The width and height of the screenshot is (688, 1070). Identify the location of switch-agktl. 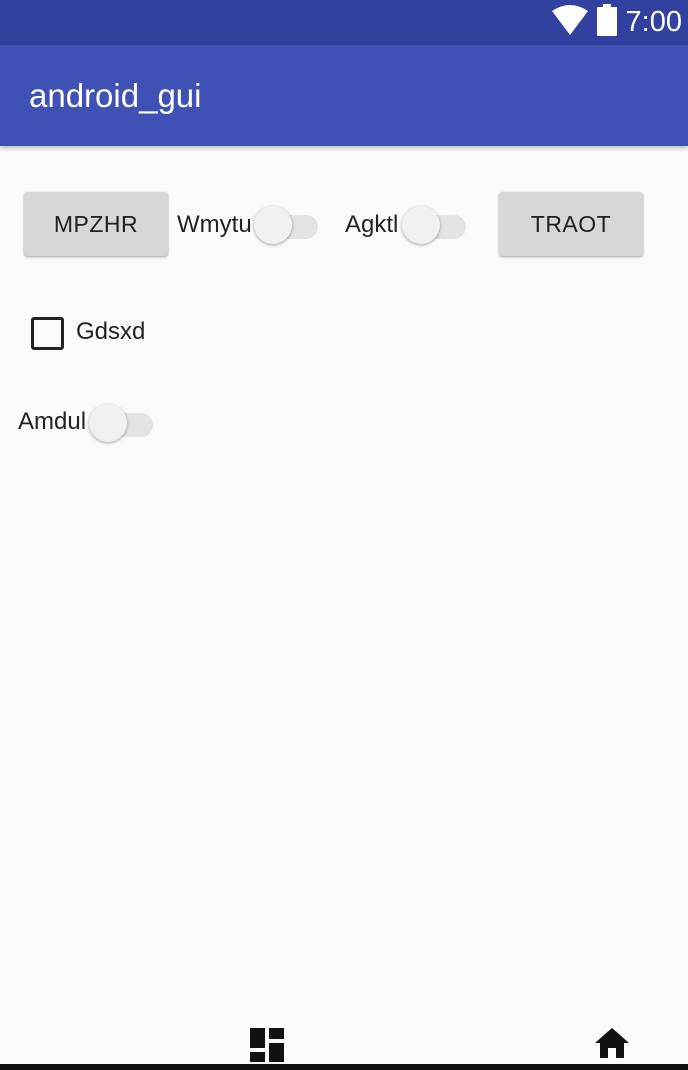
(434, 225).